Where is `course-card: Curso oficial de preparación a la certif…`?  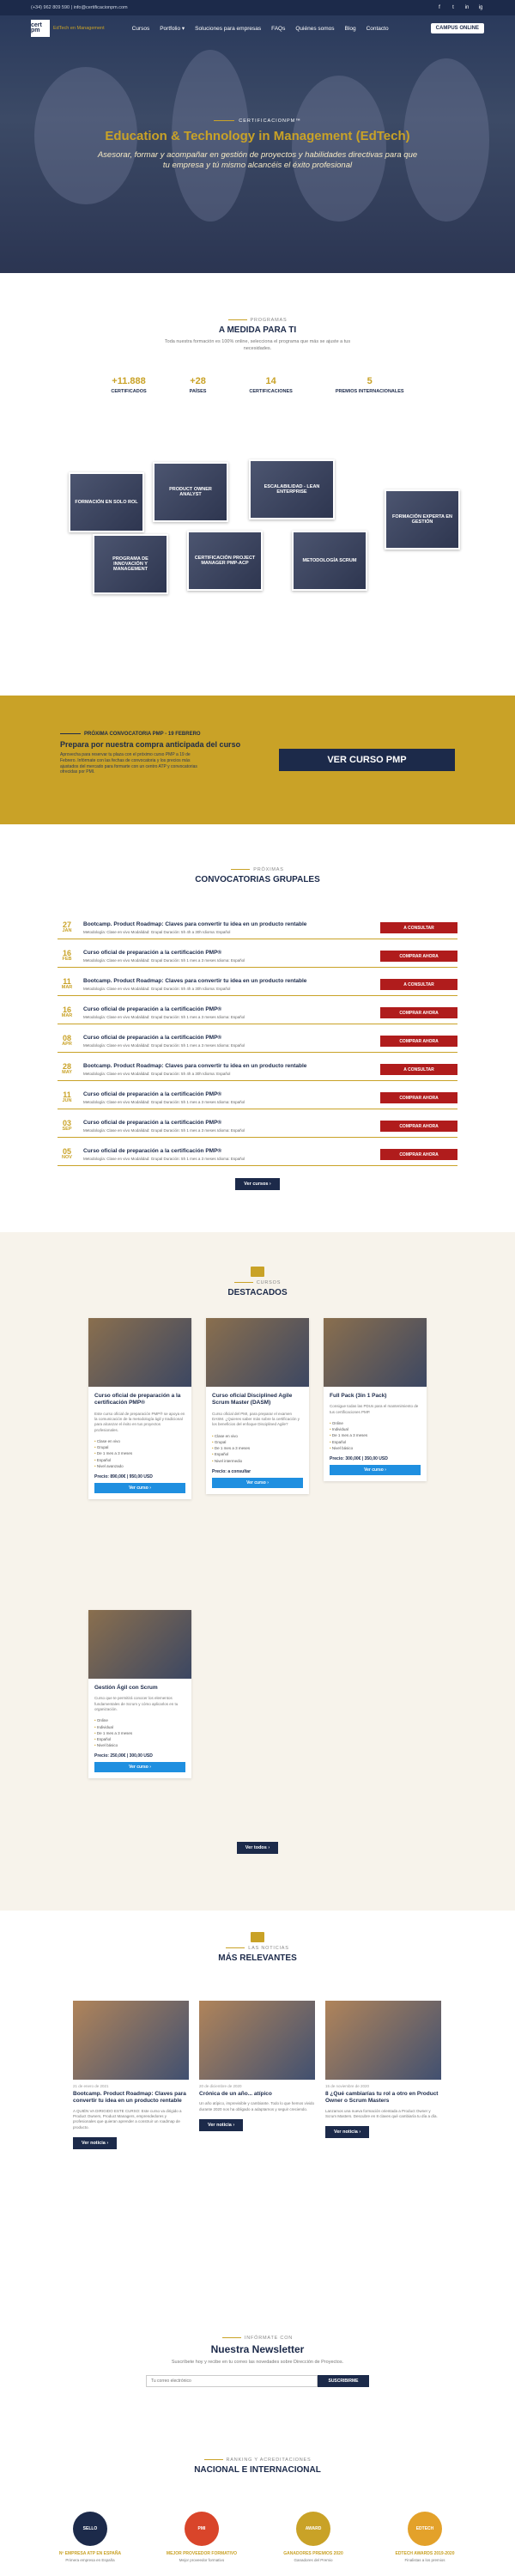 course-card: Curso oficial de preparación a la certif… is located at coordinates (139, 1408).